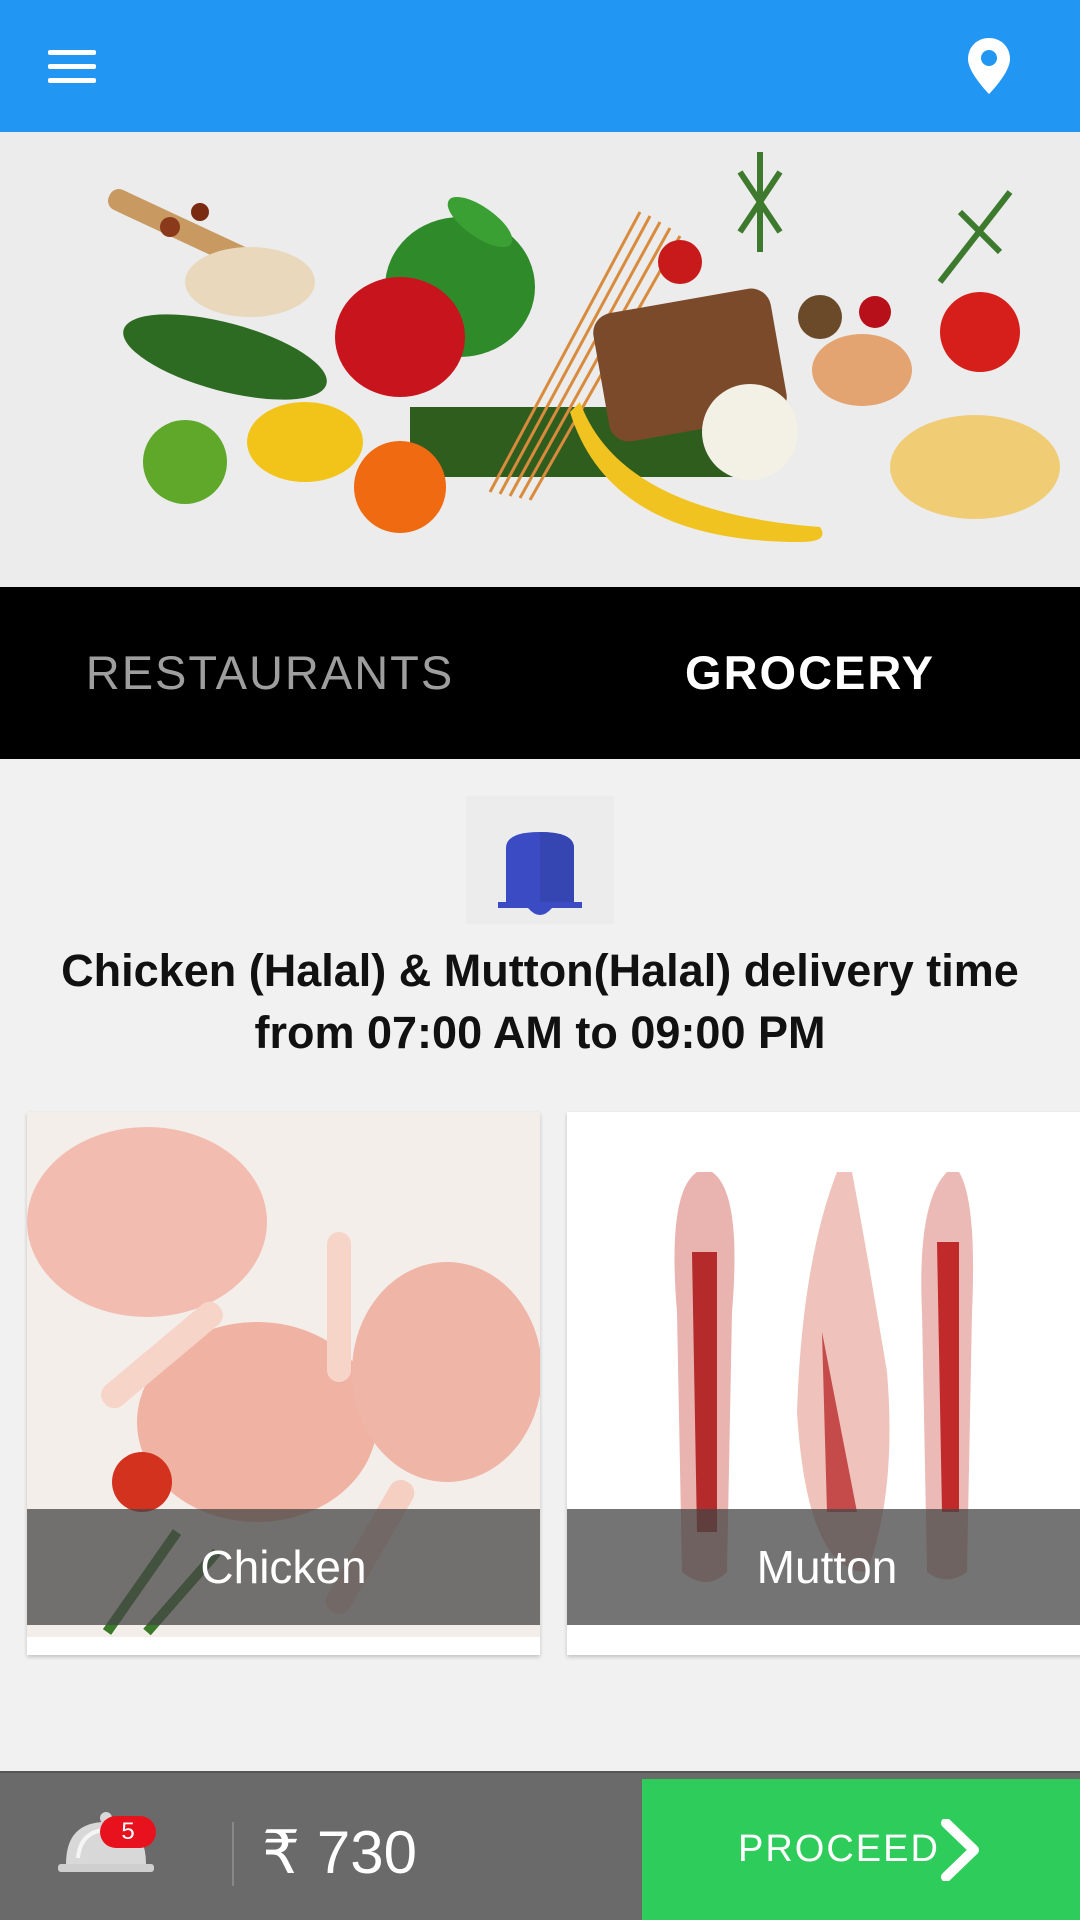  What do you see at coordinates (270, 673) in the screenshot?
I see `tab-restaurants: RESTAURANTS` at bounding box center [270, 673].